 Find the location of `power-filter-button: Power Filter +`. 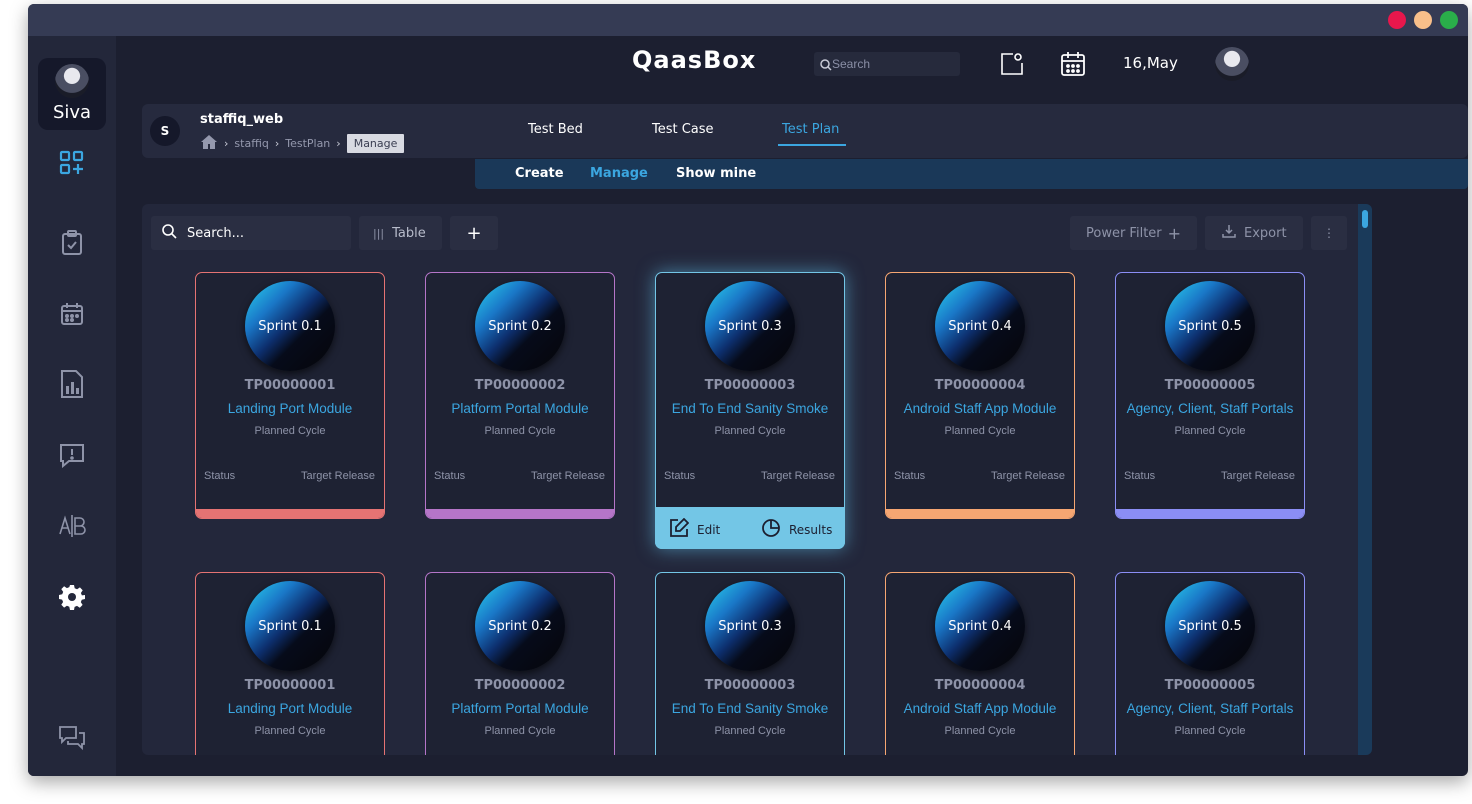

power-filter-button: Power Filter + is located at coordinates (1133, 233).